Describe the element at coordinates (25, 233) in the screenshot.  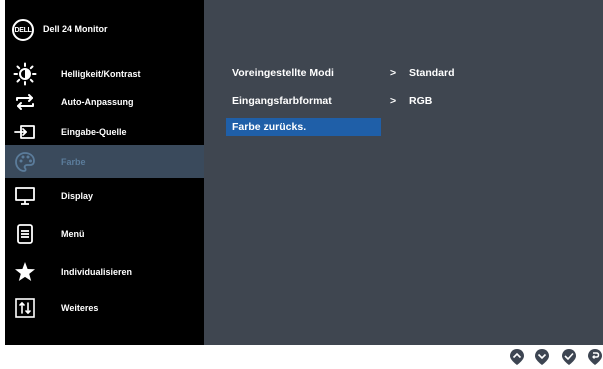
I see `menu-icon` at that location.